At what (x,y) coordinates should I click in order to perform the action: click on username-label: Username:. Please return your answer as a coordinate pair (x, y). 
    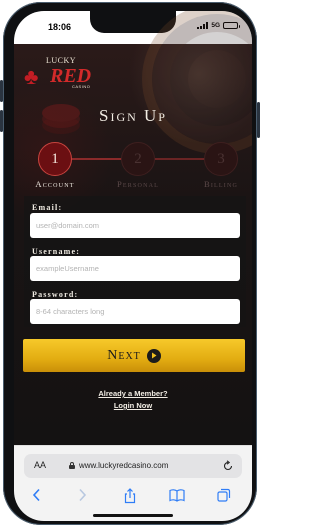
    Looking at the image, I should click on (56, 251).